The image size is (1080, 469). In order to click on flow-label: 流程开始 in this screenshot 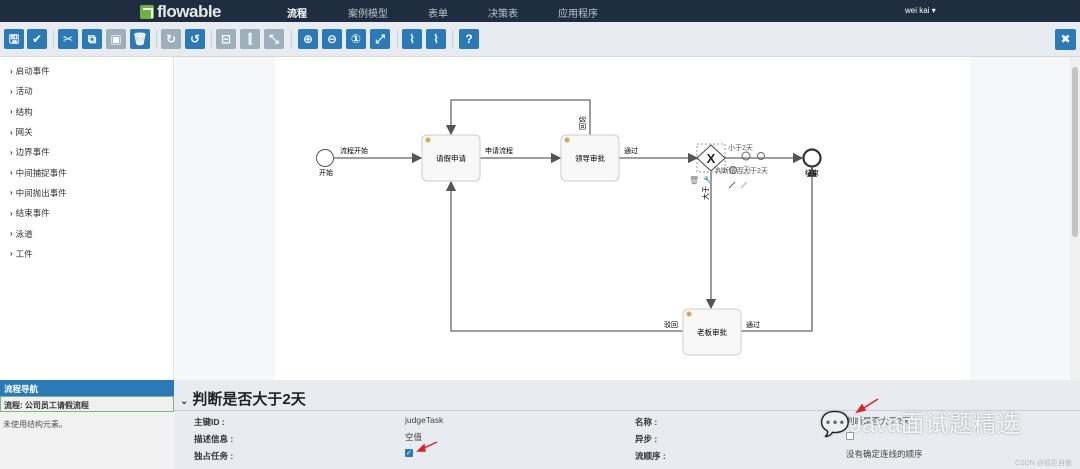, I will do `click(354, 150)`.